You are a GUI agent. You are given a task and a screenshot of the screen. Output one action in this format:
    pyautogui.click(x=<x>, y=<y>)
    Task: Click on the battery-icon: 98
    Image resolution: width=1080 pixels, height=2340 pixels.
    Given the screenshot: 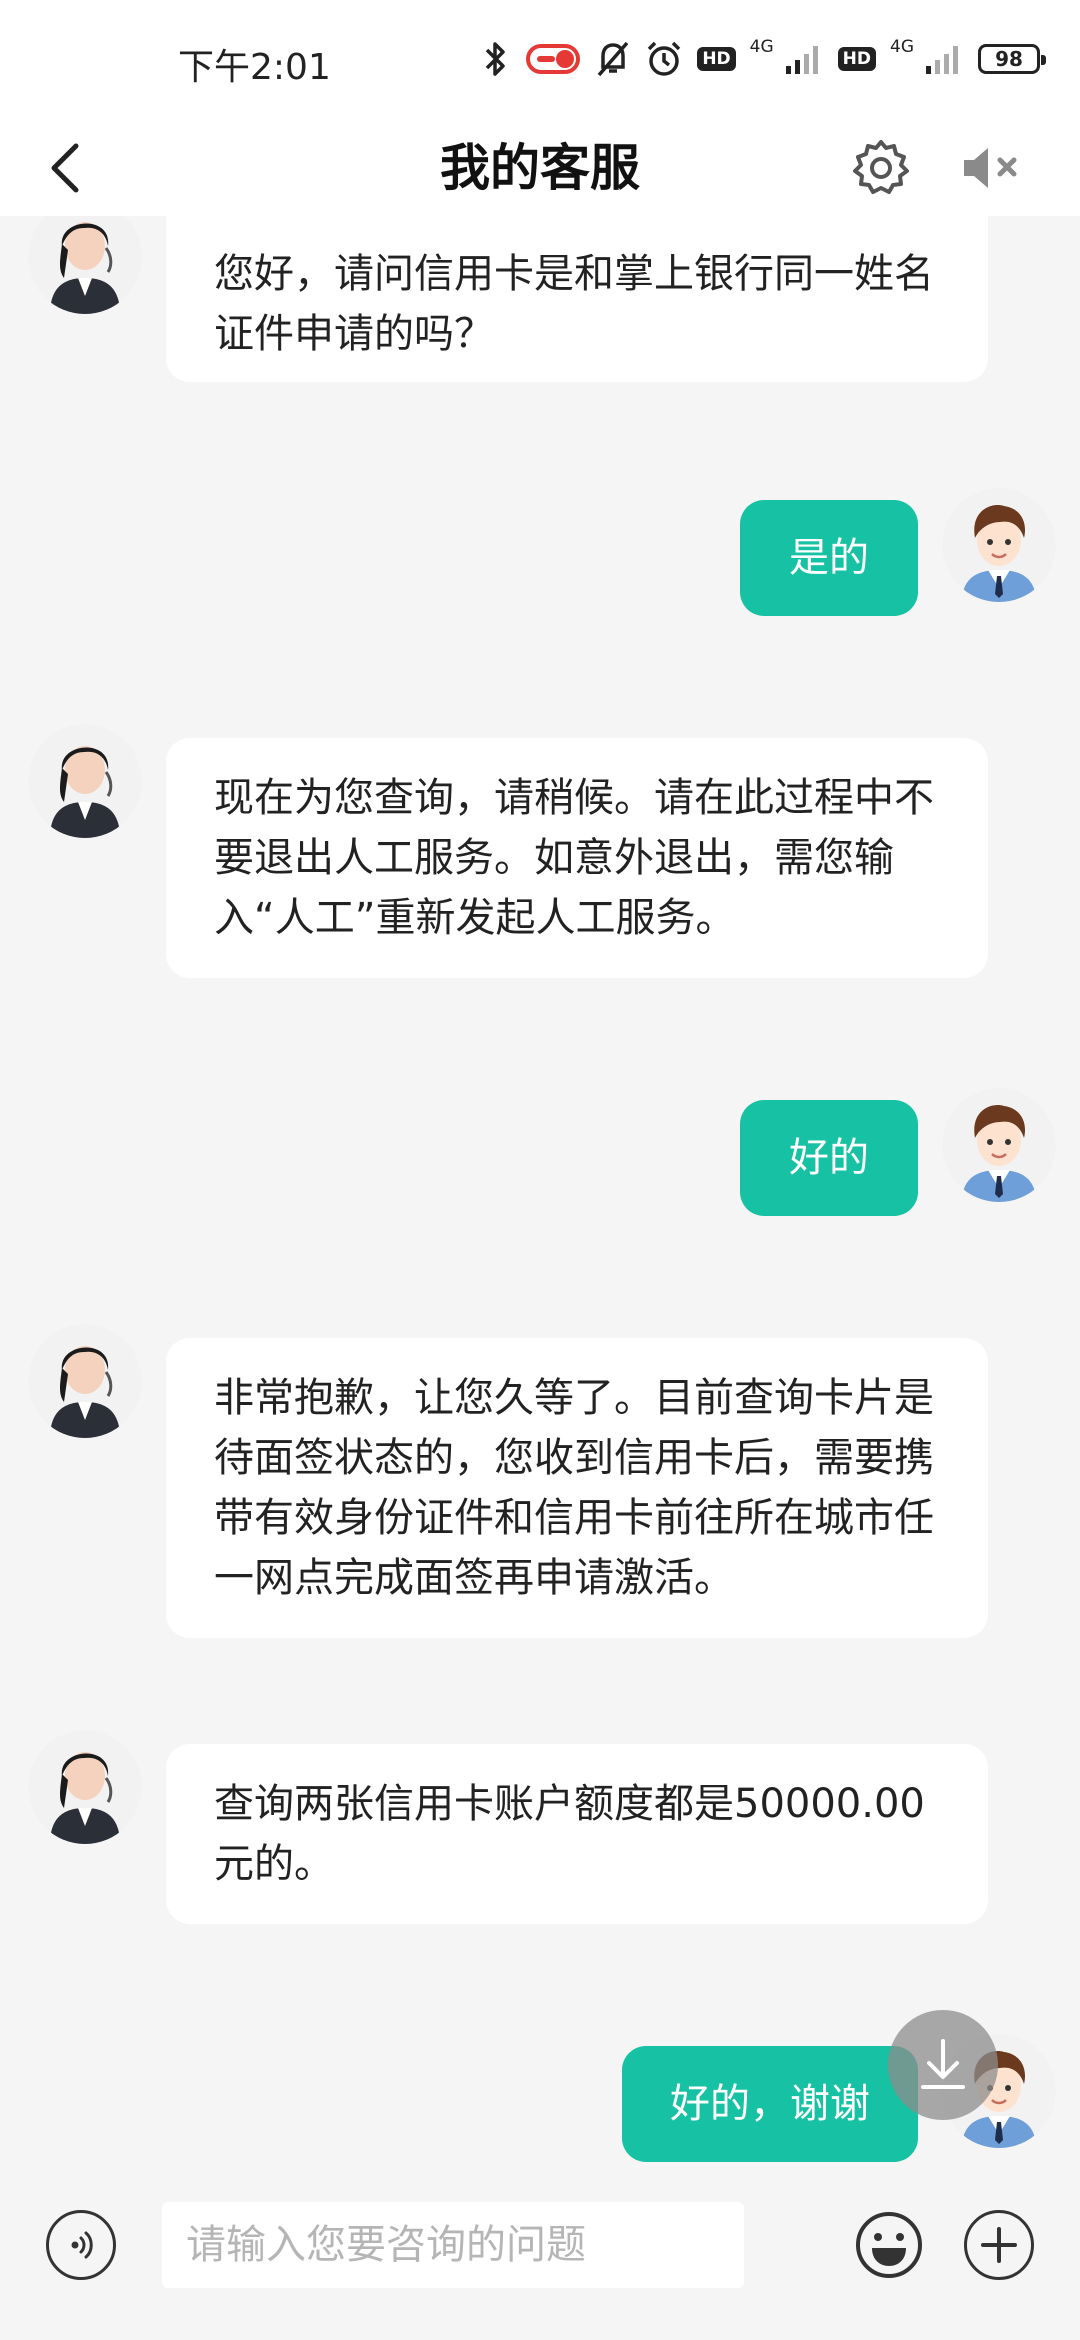 What is the action you would take?
    pyautogui.click(x=1012, y=59)
    